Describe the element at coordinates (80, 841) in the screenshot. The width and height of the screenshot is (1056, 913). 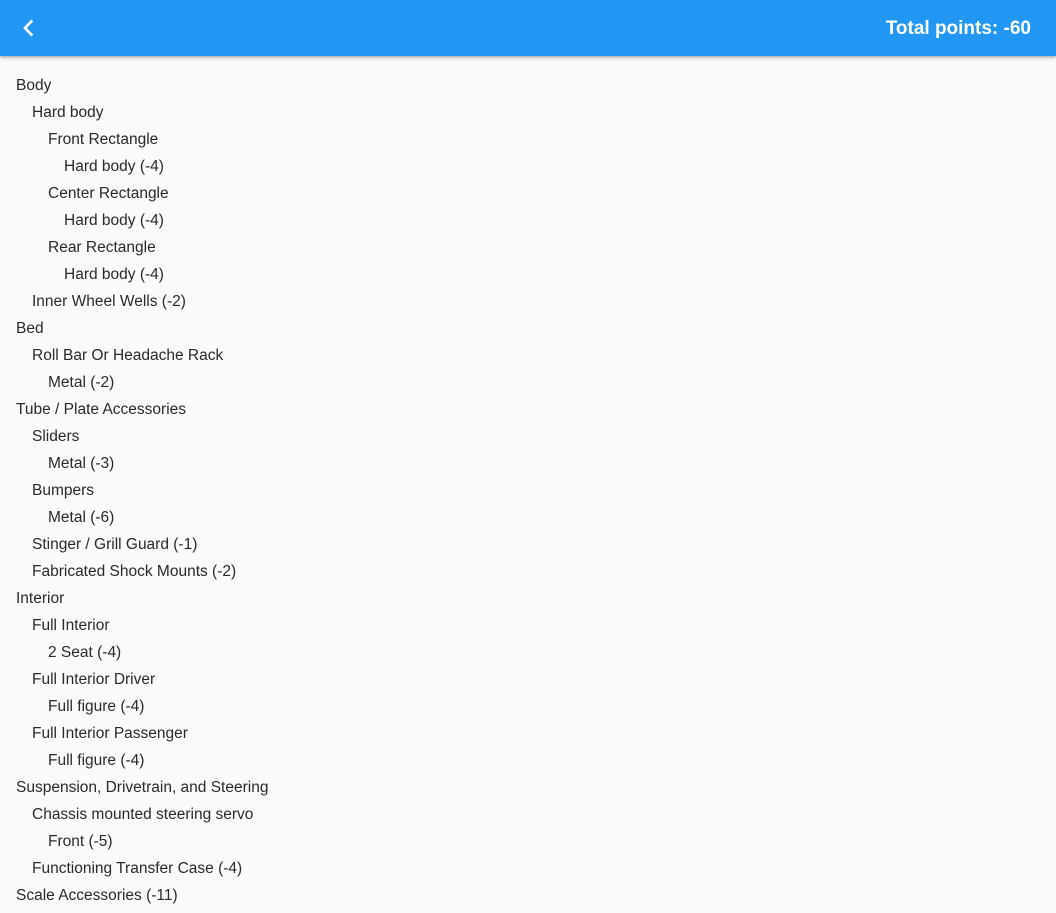
I see `tree-item-level-2: Front (-5)` at that location.